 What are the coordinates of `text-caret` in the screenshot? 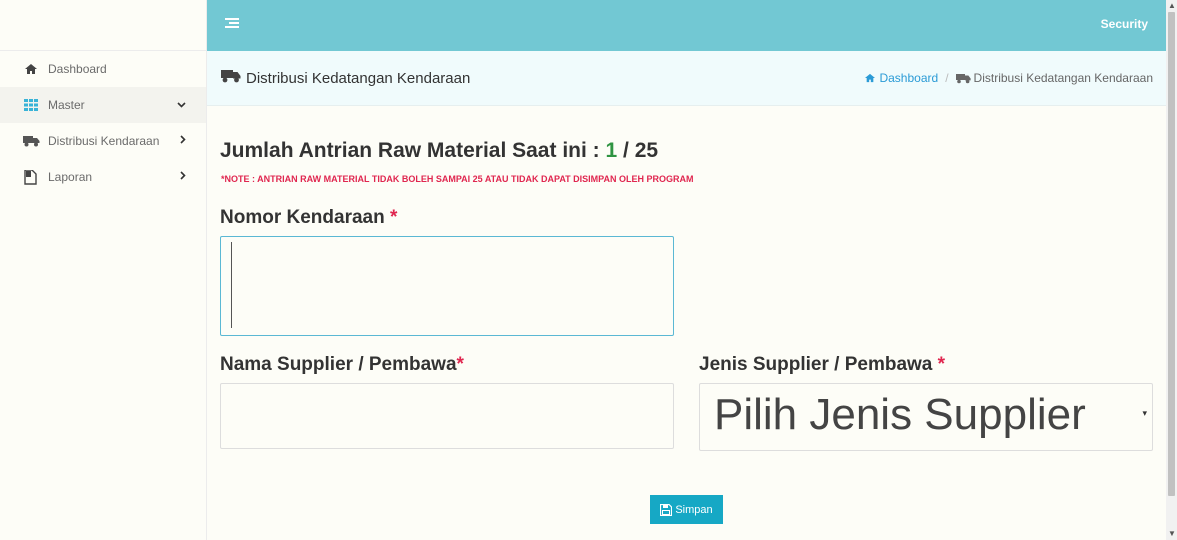 It's located at (231, 285).